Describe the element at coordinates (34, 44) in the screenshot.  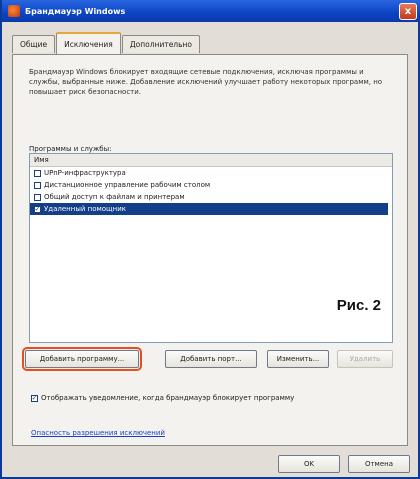
I see `tab-general: Общие` at that location.